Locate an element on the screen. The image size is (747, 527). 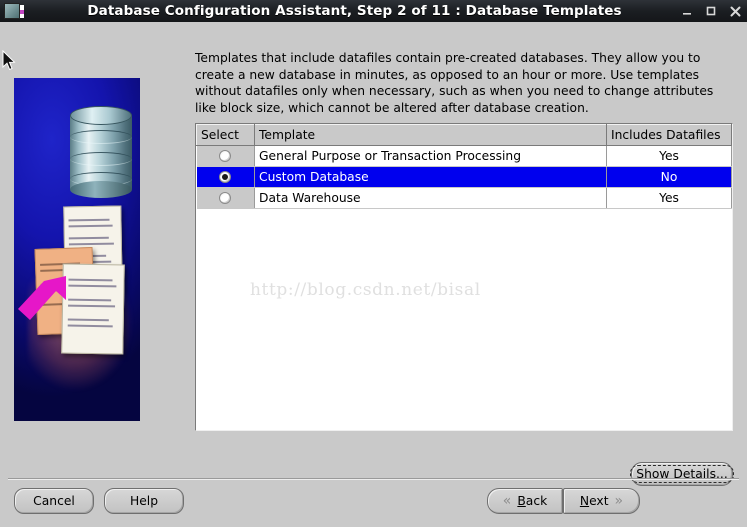
navigation-button-group: « Back Next » is located at coordinates (563, 501).